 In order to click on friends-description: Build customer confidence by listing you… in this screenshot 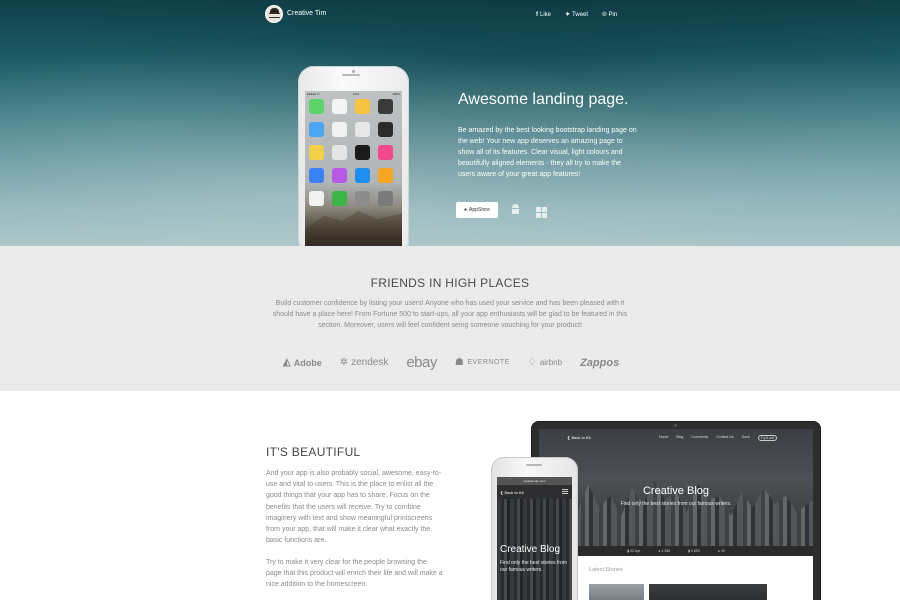, I will do `click(450, 314)`.